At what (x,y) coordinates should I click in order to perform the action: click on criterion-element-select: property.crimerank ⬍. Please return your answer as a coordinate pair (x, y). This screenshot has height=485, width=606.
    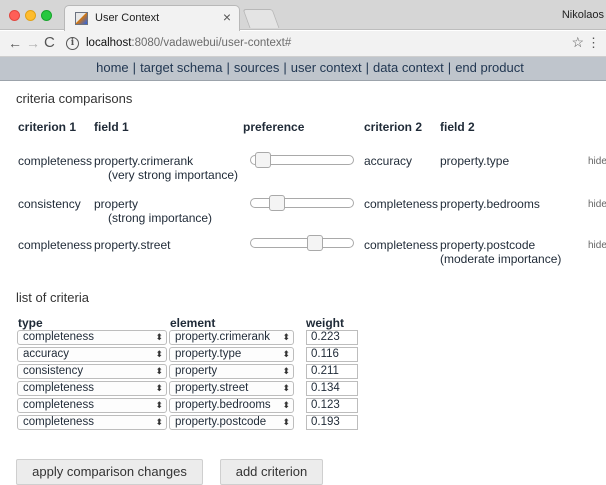
    Looking at the image, I should click on (231, 337).